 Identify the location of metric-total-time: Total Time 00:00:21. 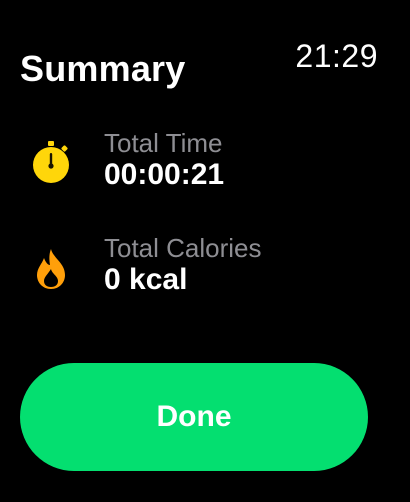
(205, 163).